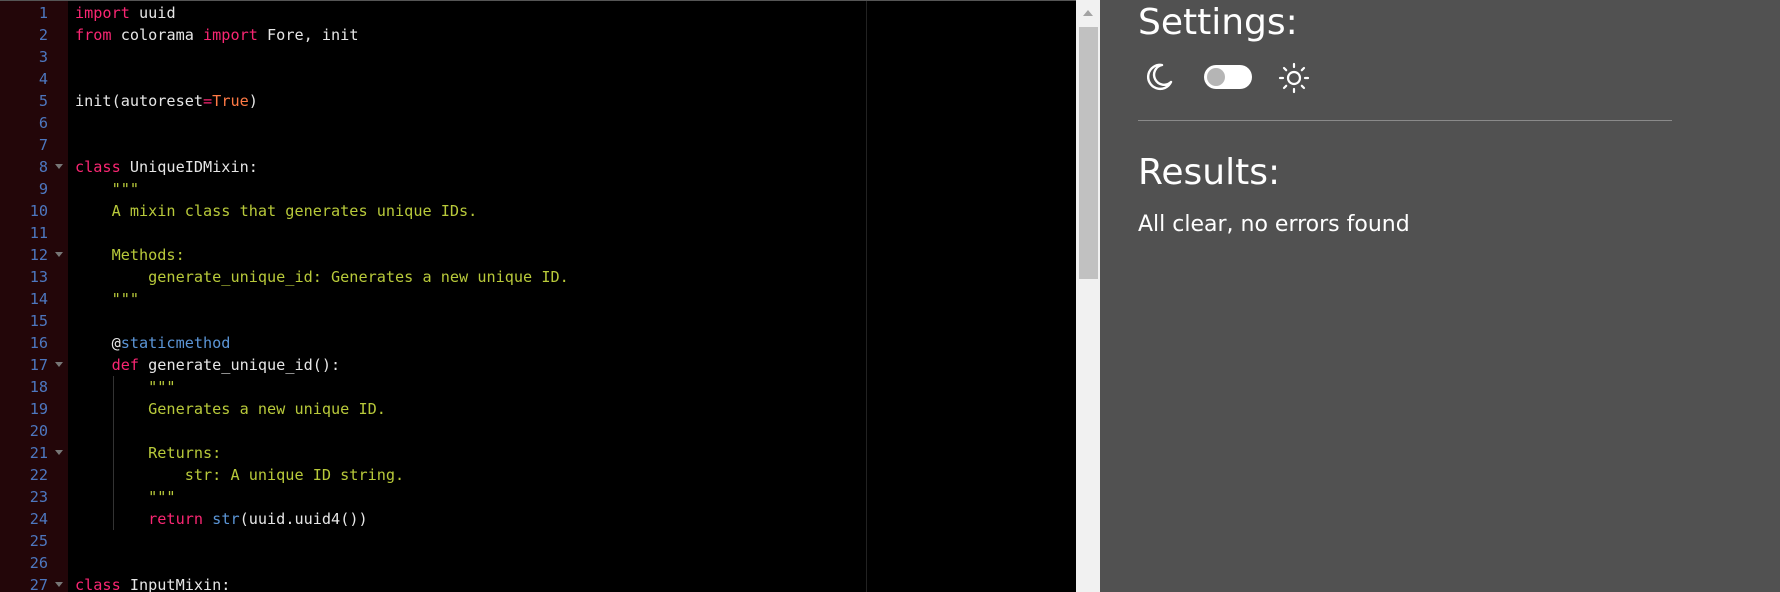 The height and width of the screenshot is (592, 1780). What do you see at coordinates (98, 343) in the screenshot?
I see `code-token: @` at bounding box center [98, 343].